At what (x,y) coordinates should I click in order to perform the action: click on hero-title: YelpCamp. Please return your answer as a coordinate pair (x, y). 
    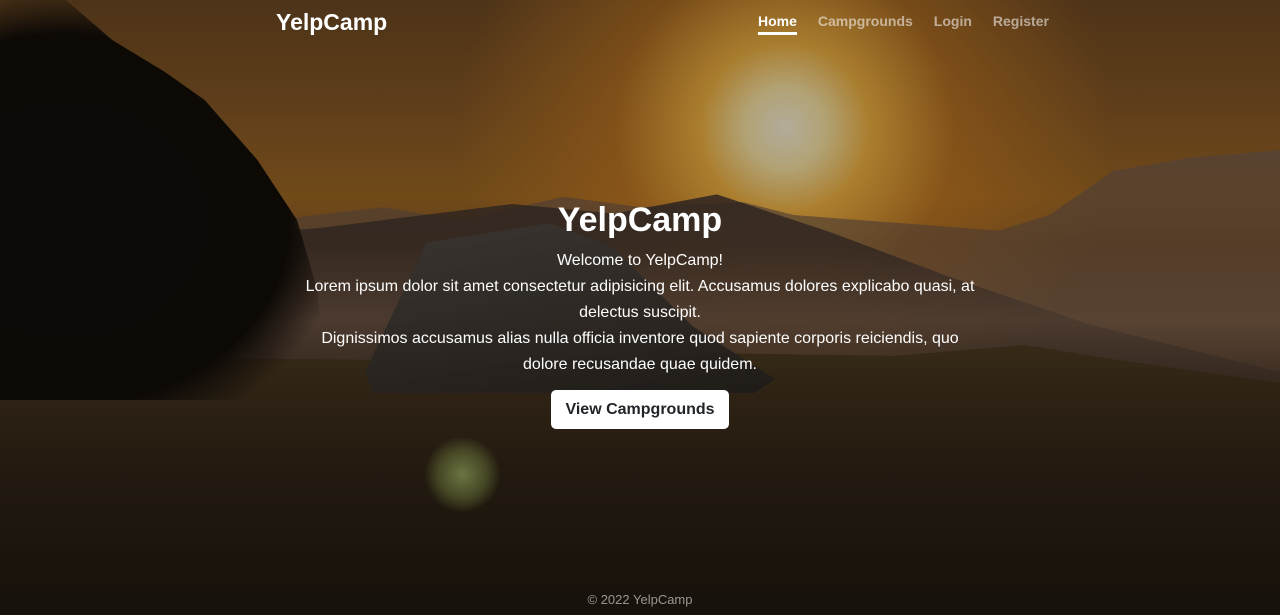
    Looking at the image, I should click on (640, 220).